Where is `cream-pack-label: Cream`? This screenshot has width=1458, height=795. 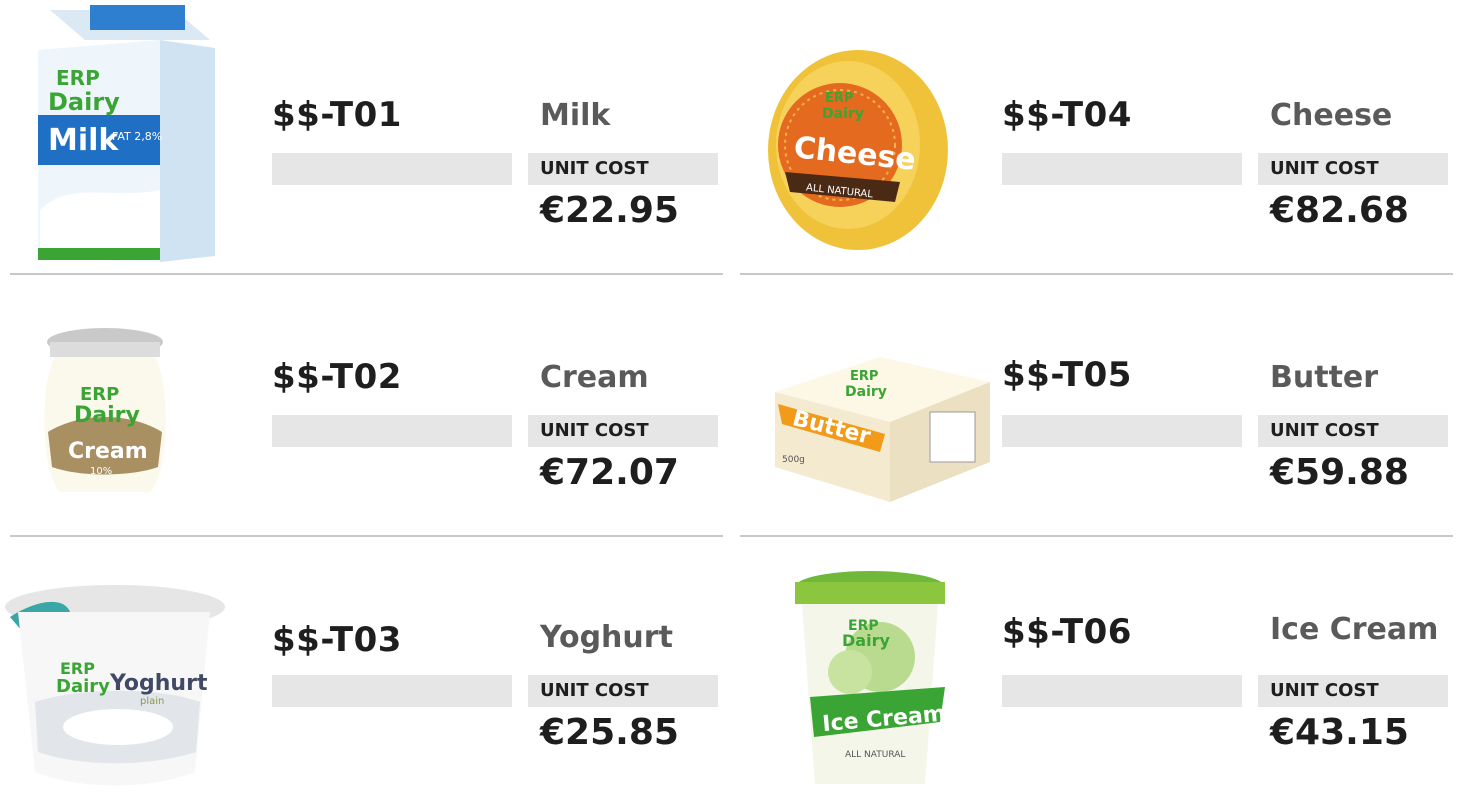 cream-pack-label: Cream is located at coordinates (108, 451).